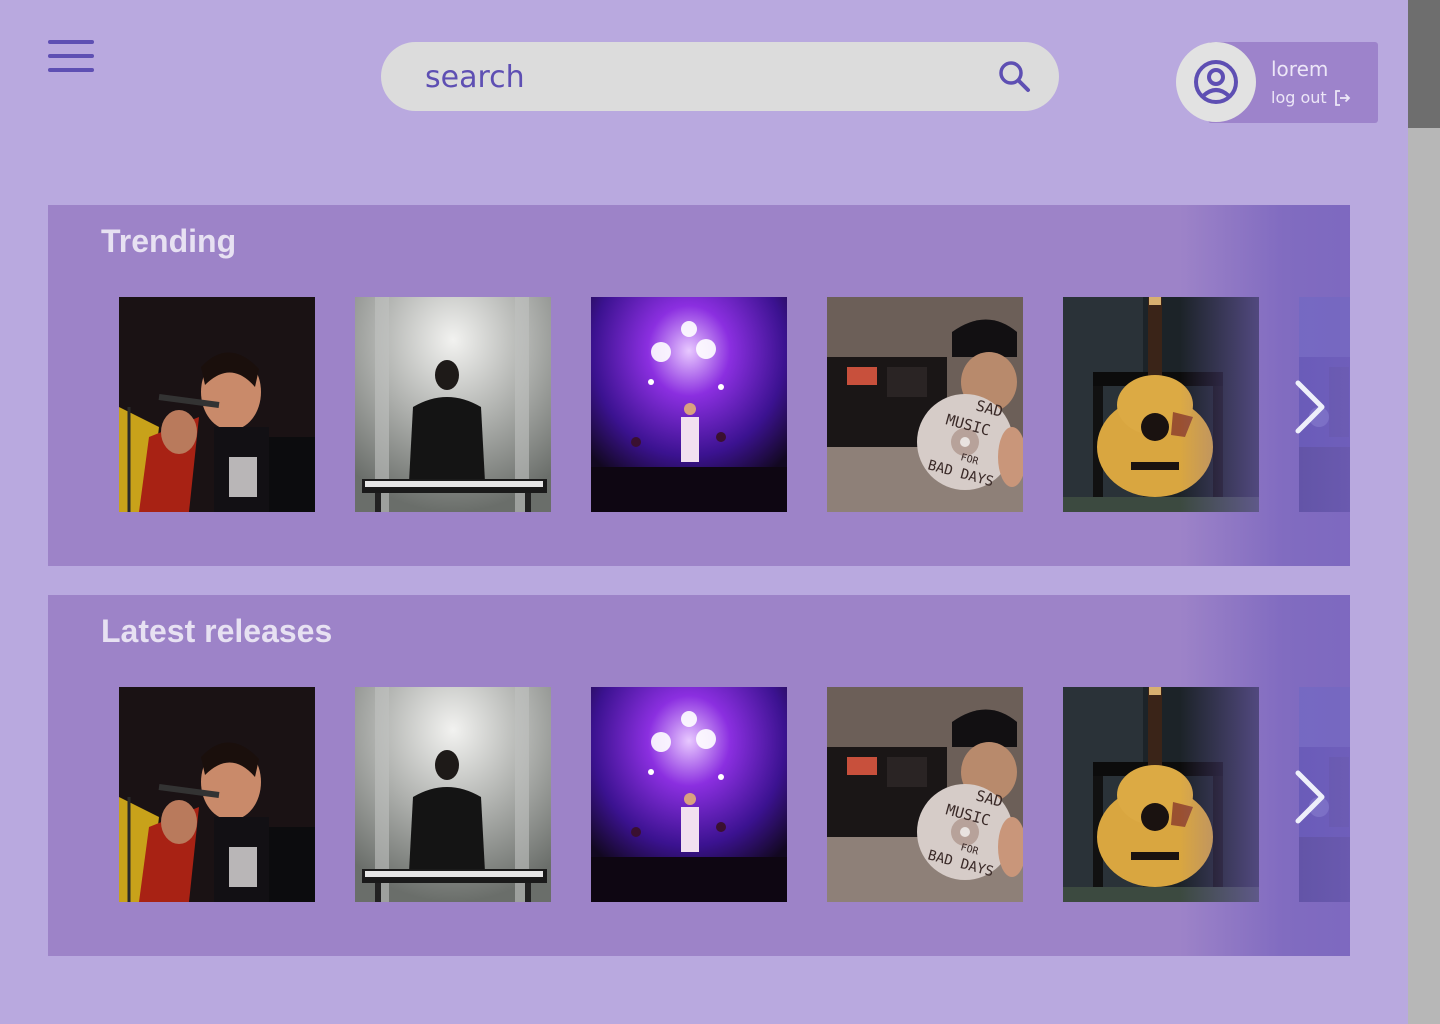 This screenshot has height=1024, width=1440. What do you see at coordinates (1424, 512) in the screenshot?
I see `scrollbar` at bounding box center [1424, 512].